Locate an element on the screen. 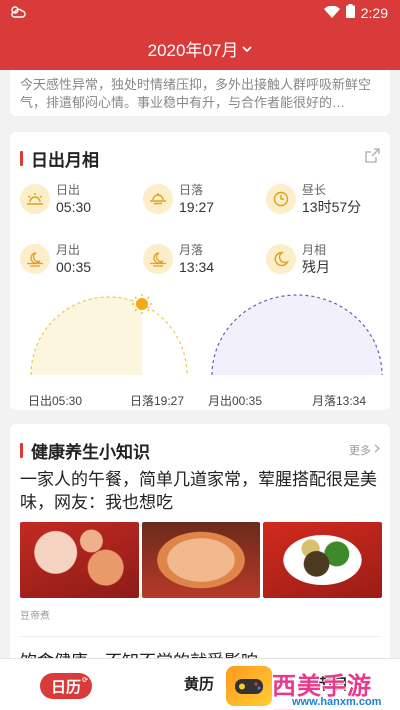 The image size is (400, 710). divider is located at coordinates (200, 636).